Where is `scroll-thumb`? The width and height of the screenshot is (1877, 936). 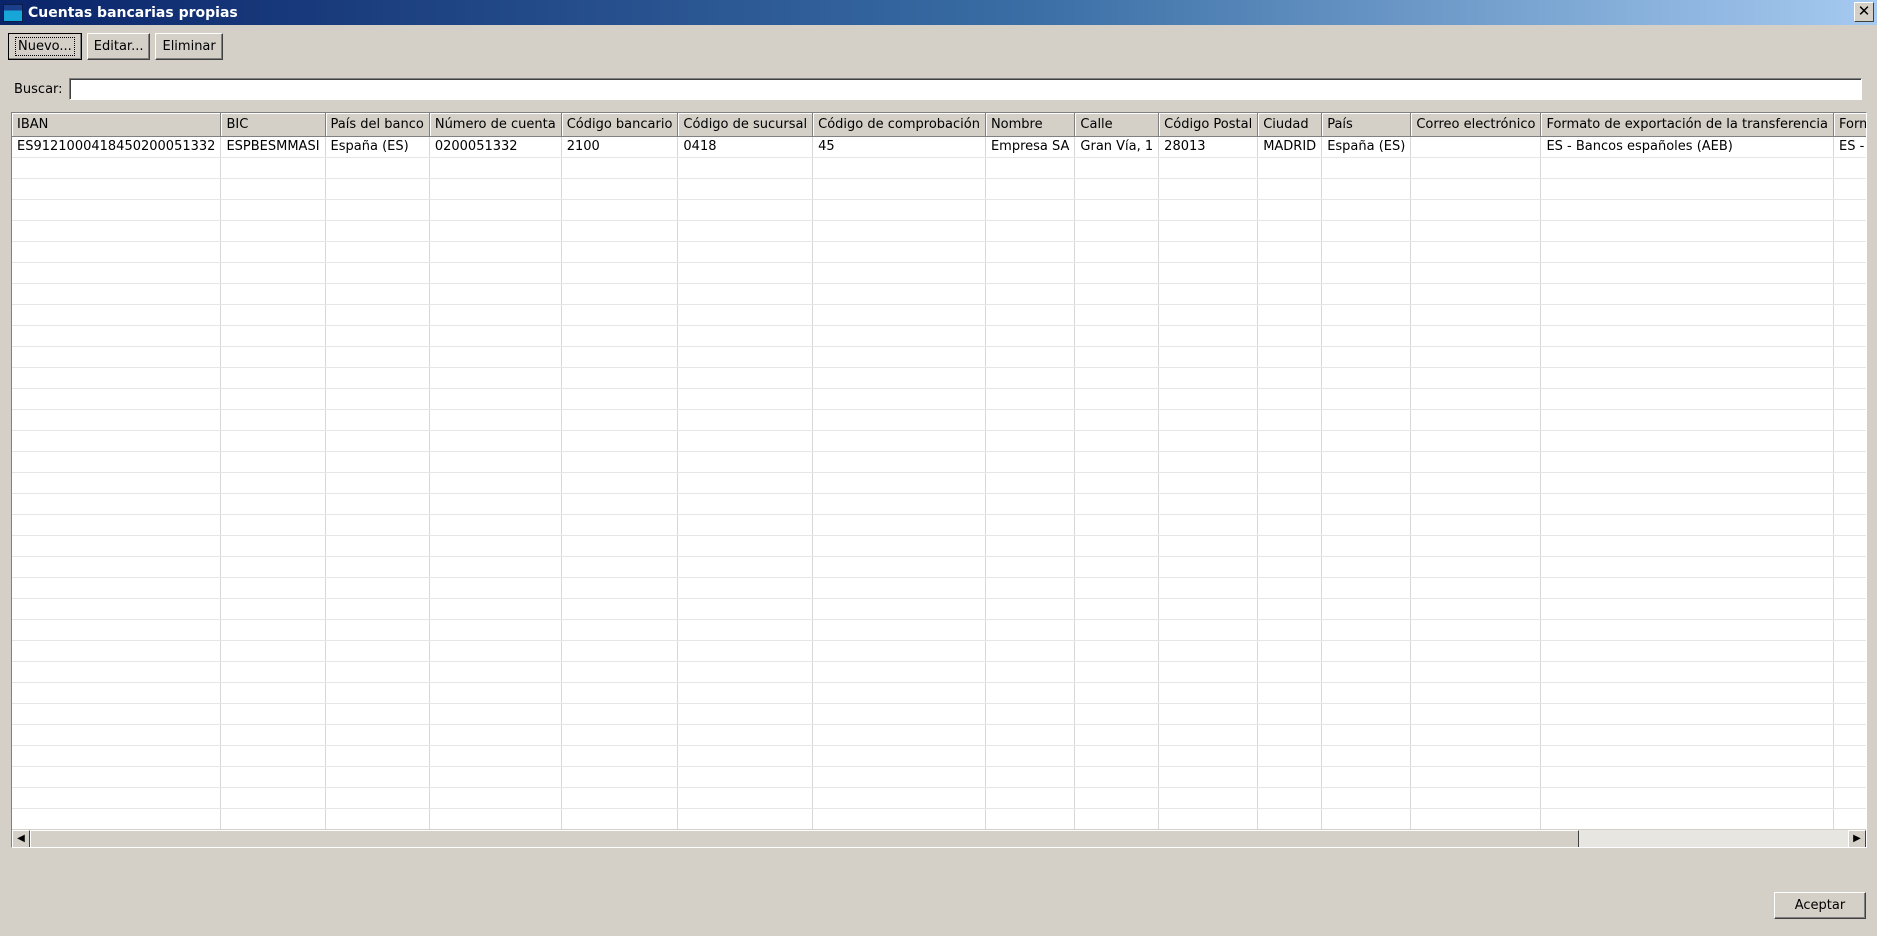 scroll-thumb is located at coordinates (804, 838).